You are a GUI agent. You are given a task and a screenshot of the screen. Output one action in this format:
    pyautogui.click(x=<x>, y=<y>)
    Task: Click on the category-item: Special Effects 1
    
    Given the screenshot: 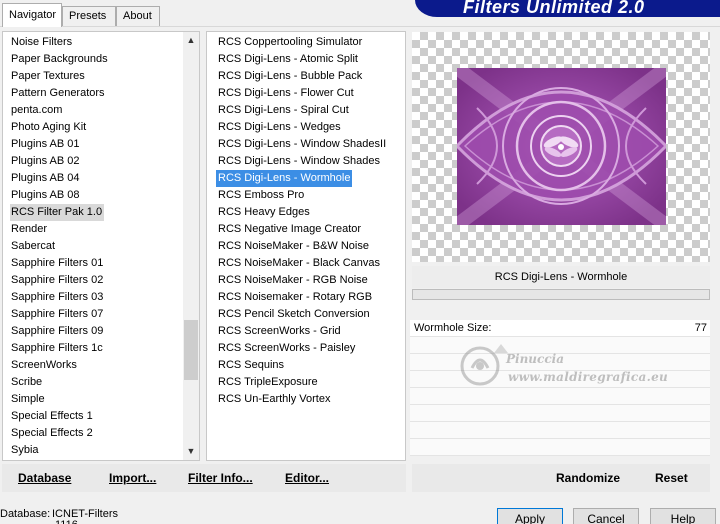 What is the action you would take?
    pyautogui.click(x=97, y=416)
    